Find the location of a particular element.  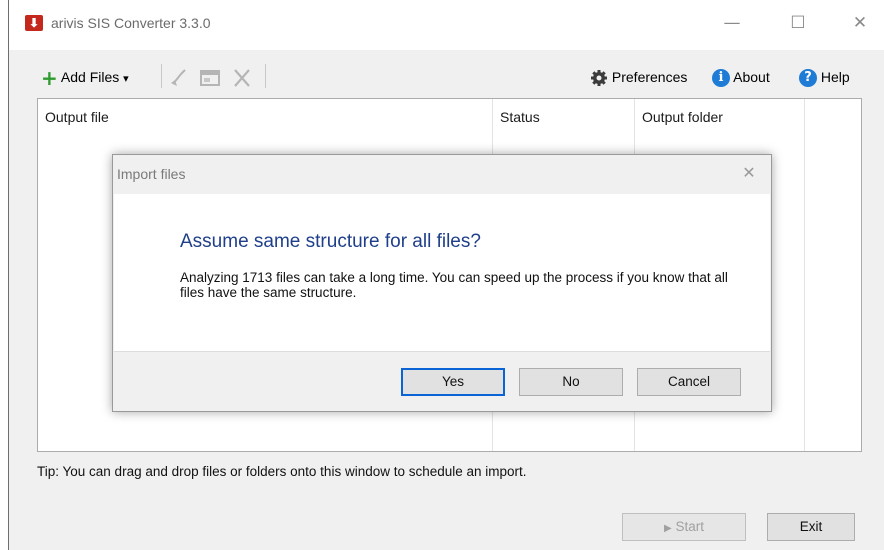

help-icon: ? is located at coordinates (808, 78).